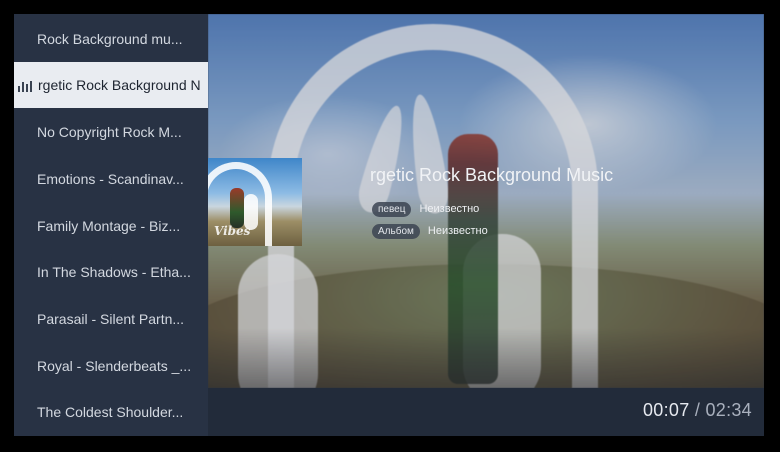 The width and height of the screenshot is (780, 452). What do you see at coordinates (457, 231) in the screenshot?
I see `album-value: Неизвестно` at bounding box center [457, 231].